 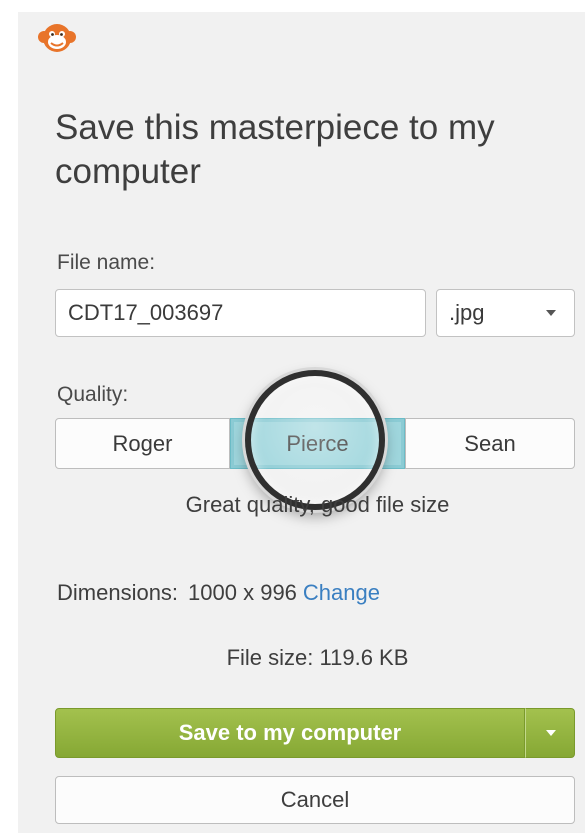 What do you see at coordinates (317, 443) in the screenshot?
I see `quality-option-pierce: Pierce` at bounding box center [317, 443].